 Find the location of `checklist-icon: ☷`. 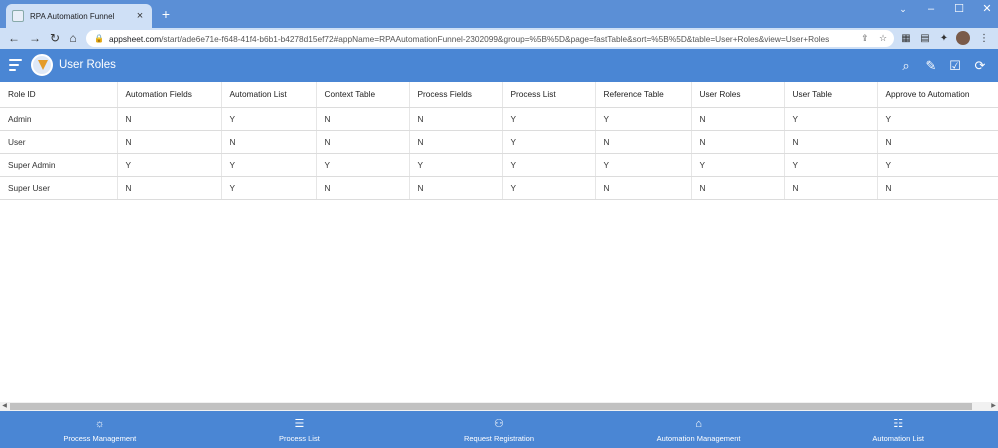

checklist-icon: ☷ is located at coordinates (898, 423).